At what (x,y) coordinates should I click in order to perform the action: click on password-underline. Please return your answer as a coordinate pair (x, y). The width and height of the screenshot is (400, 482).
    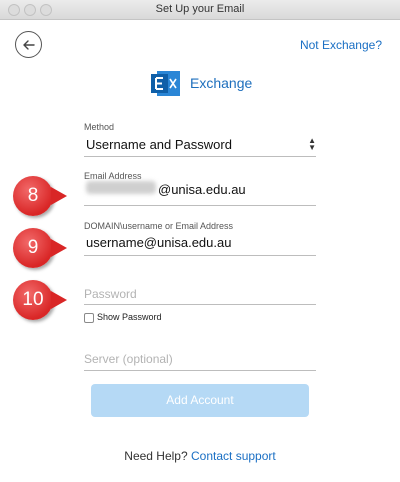
    Looking at the image, I should click on (200, 304).